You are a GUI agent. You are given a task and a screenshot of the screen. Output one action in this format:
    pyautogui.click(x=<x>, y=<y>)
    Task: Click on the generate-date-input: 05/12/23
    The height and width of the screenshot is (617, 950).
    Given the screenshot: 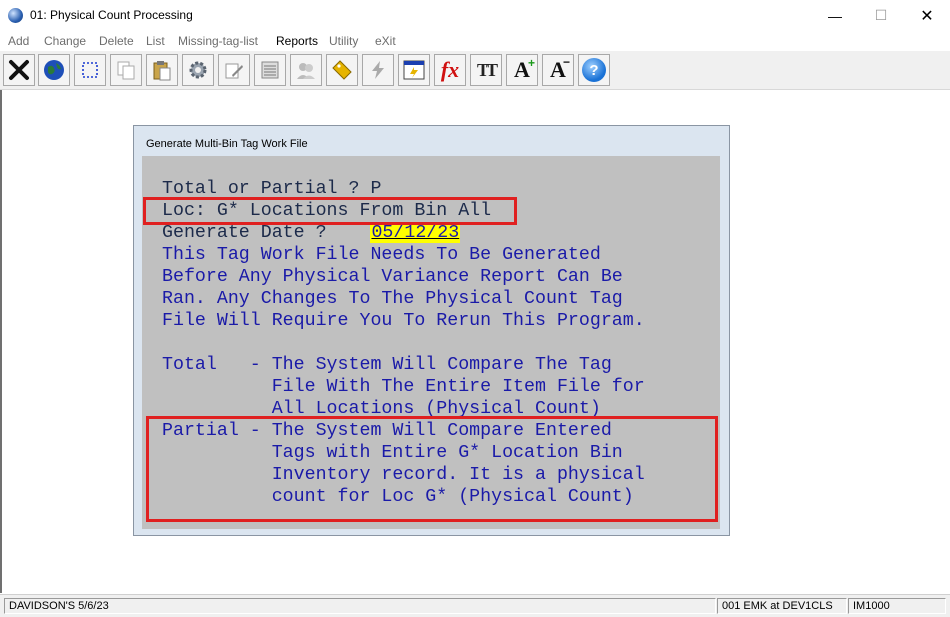 What is the action you would take?
    pyautogui.click(x=415, y=233)
    